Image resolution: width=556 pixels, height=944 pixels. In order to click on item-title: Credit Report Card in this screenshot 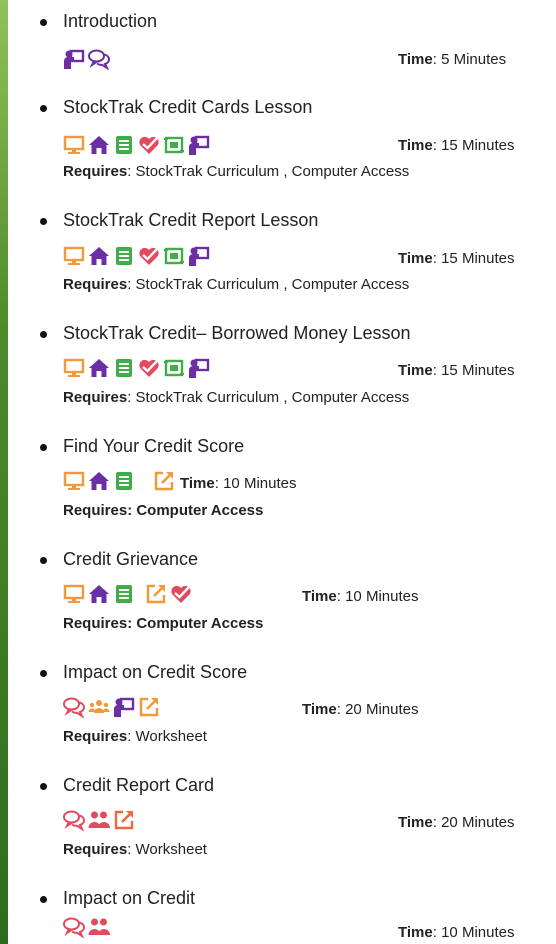, I will do `click(139, 785)`.